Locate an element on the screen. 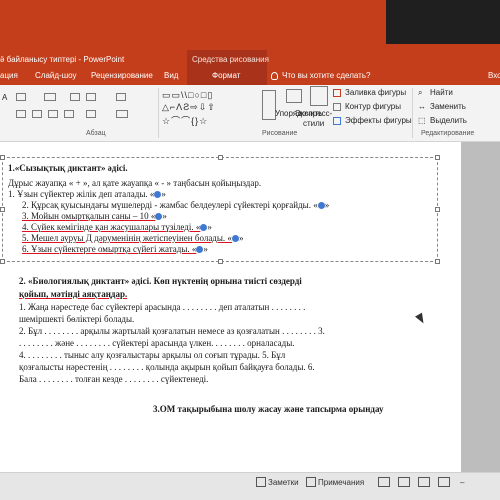  bullets-icon is located at coordinates (21, 97).